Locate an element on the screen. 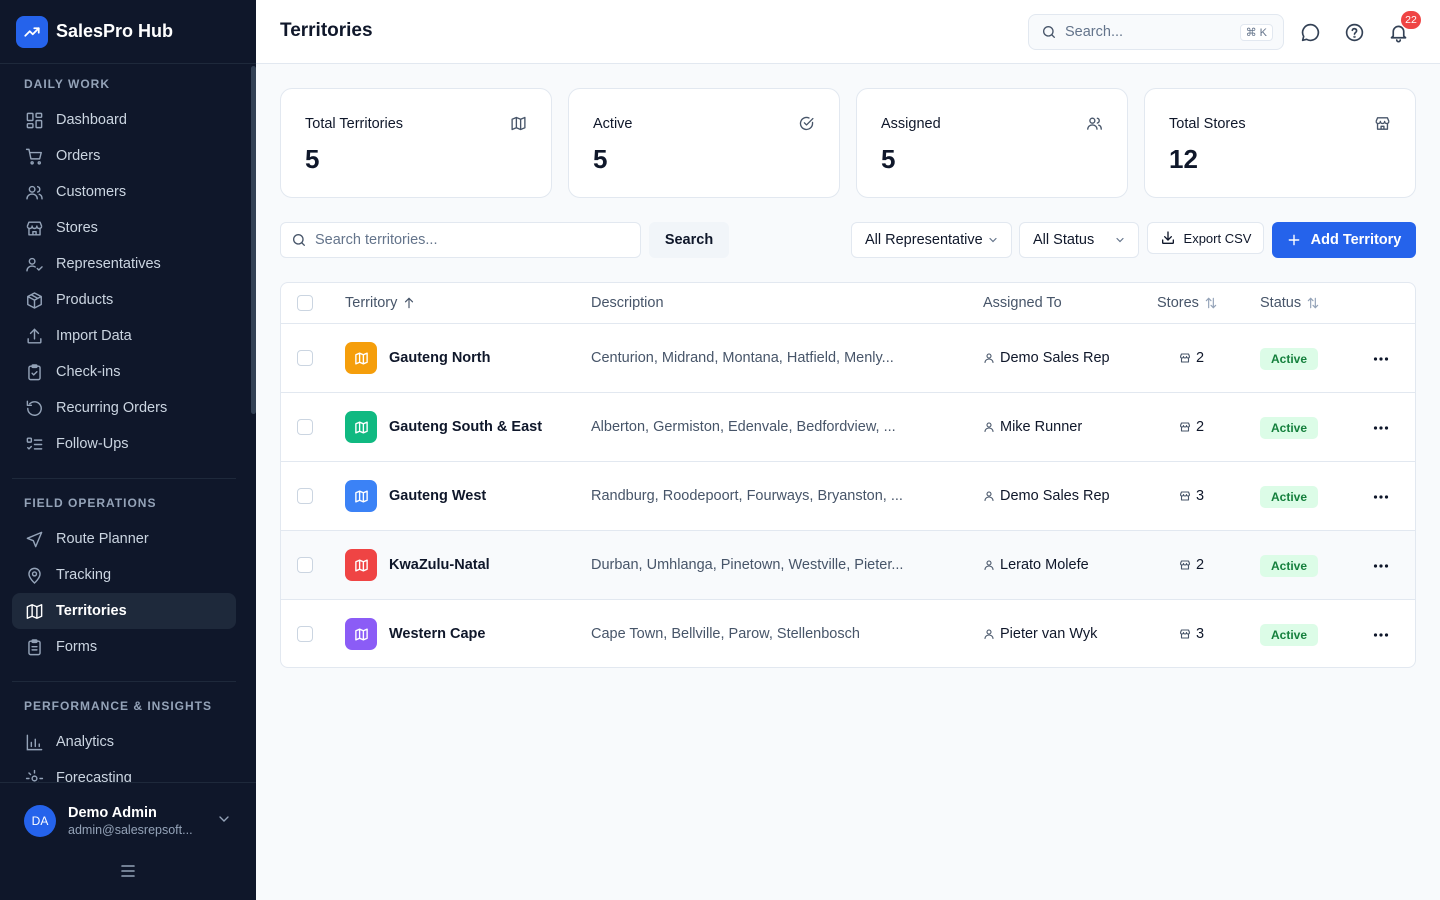 The height and width of the screenshot is (900, 1440). sidebar-item-representatives: Representatives is located at coordinates (124, 264).